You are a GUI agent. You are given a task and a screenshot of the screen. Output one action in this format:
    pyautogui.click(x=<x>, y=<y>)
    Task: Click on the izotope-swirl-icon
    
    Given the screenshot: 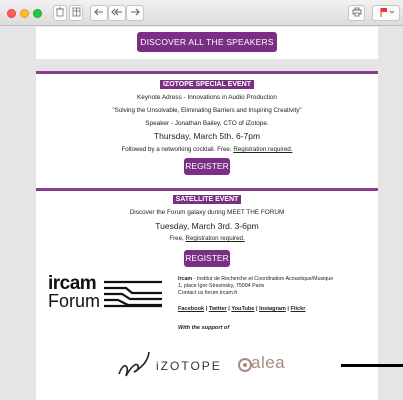 What is the action you would take?
    pyautogui.click(x=134, y=364)
    